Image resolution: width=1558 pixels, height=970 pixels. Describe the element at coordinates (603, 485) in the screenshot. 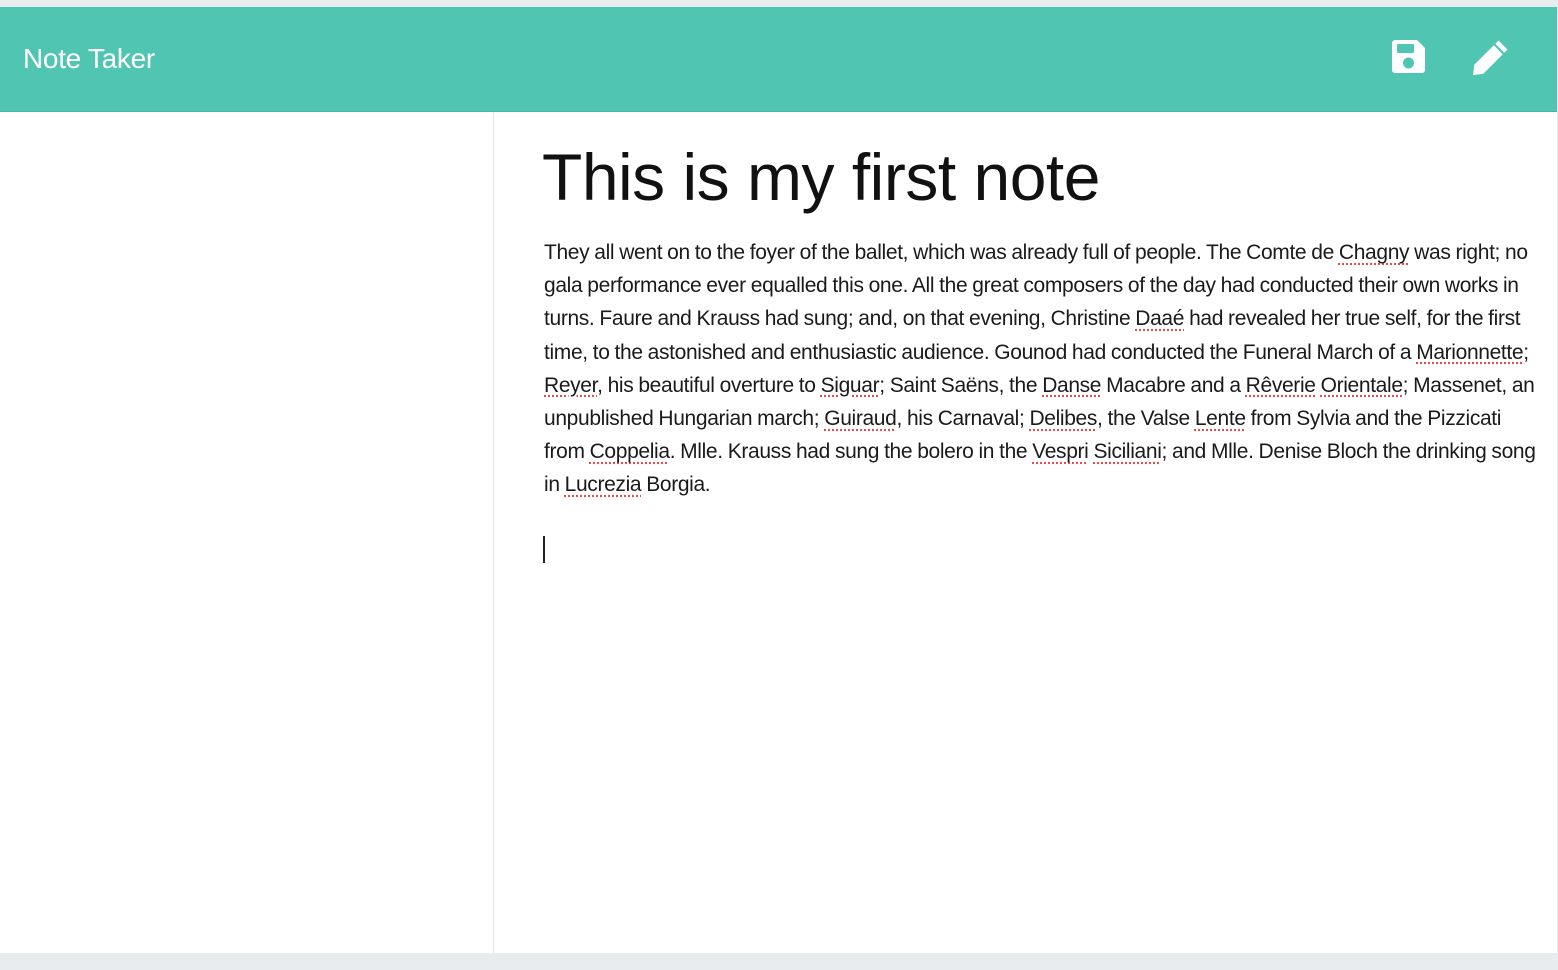

I see `misspelled-word: Lucrezia` at that location.